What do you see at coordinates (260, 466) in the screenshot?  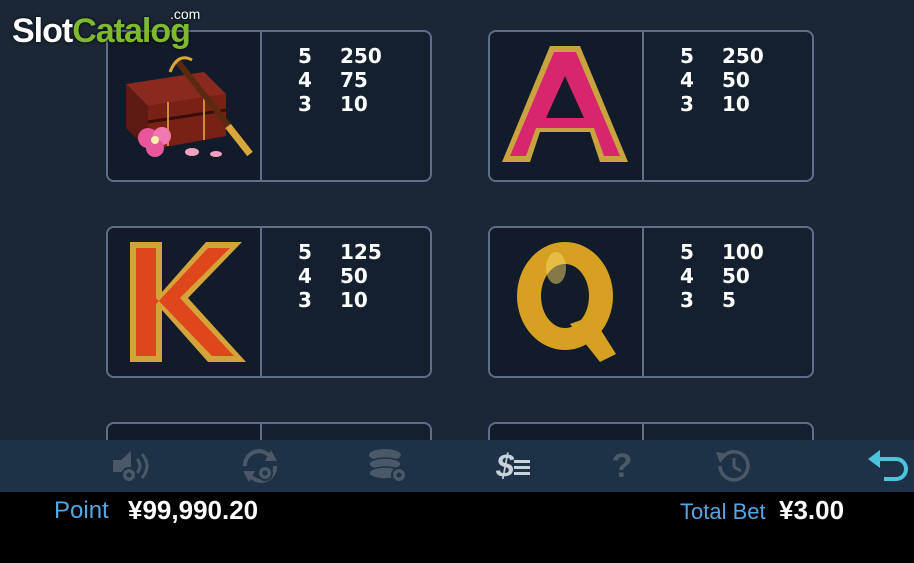 I see `autoplay-settings-icon` at bounding box center [260, 466].